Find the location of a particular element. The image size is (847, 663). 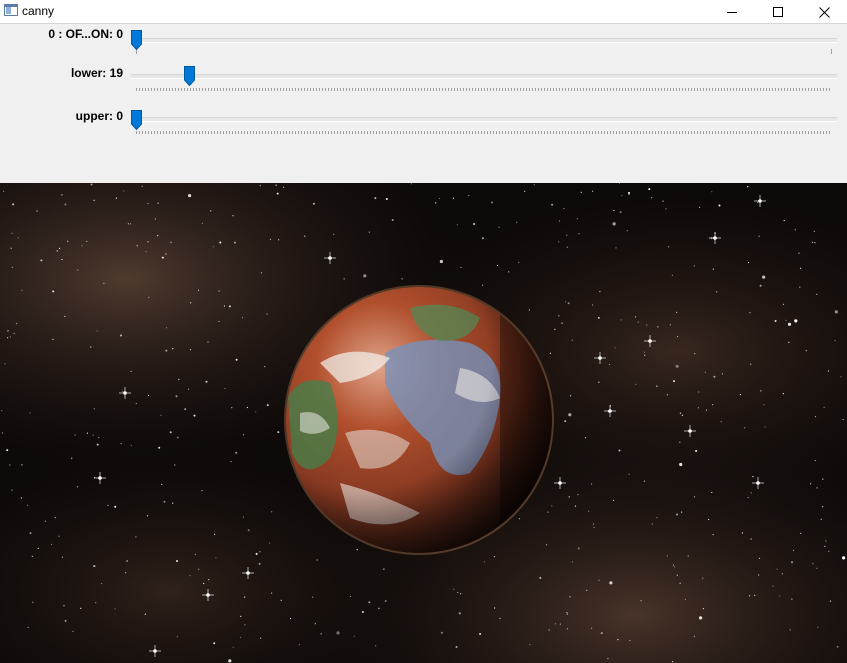

trackbar-onoff-label: 0 : OF...ON: 0 is located at coordinates (85, 34).